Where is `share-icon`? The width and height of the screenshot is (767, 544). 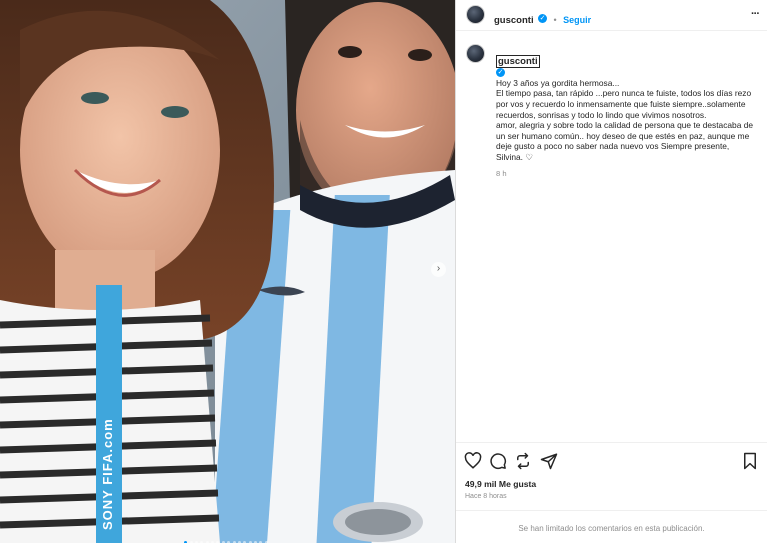 share-icon is located at coordinates (523, 461).